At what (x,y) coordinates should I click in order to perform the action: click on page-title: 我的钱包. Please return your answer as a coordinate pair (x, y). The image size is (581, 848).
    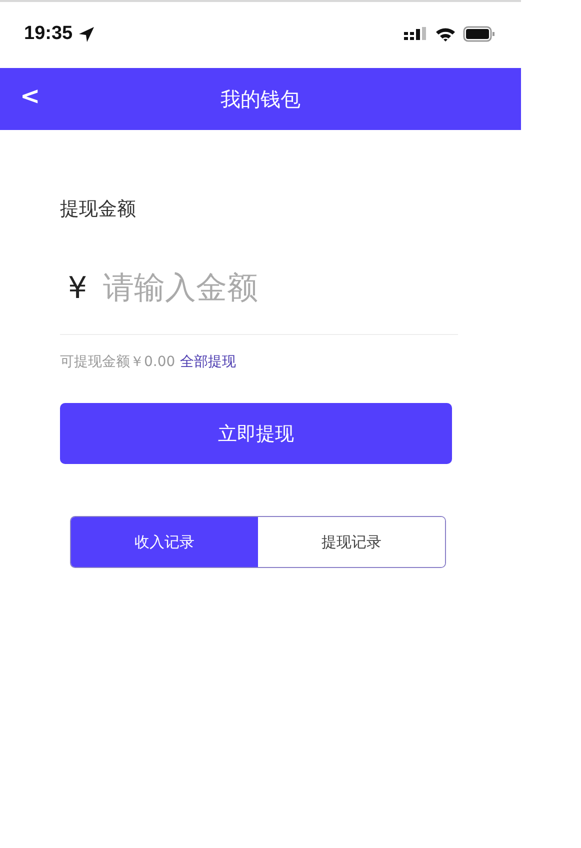
    Looking at the image, I should click on (260, 99).